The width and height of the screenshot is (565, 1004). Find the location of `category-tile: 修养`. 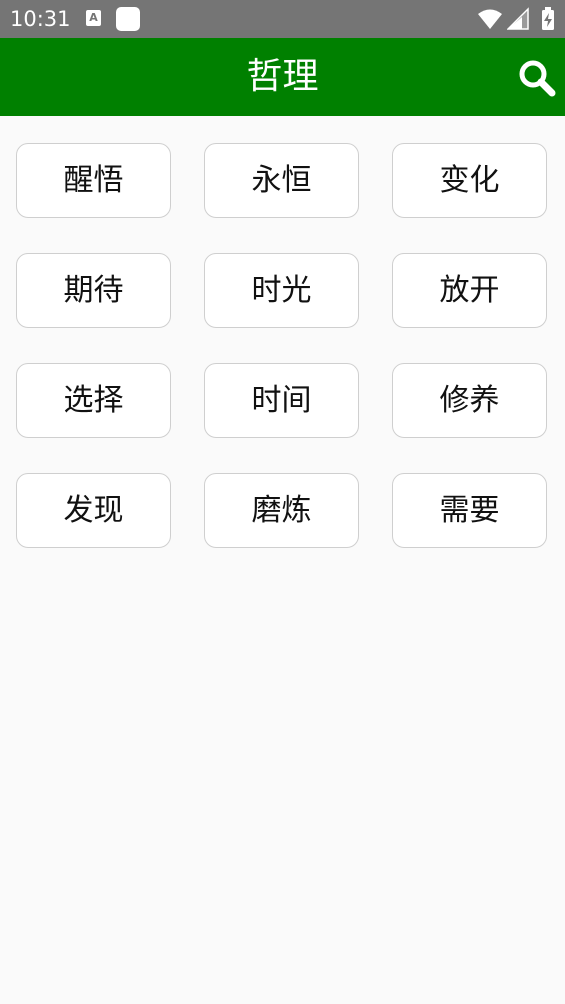

category-tile: 修养 is located at coordinates (469, 400).